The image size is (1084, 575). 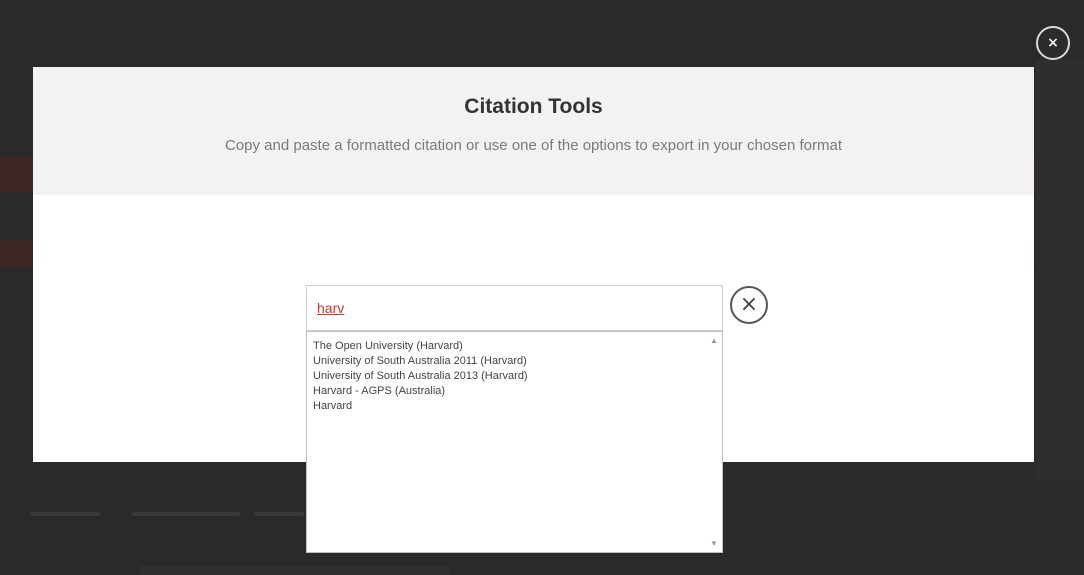 I want to click on scroll-up-icon: ▲, so click(x=714, y=340).